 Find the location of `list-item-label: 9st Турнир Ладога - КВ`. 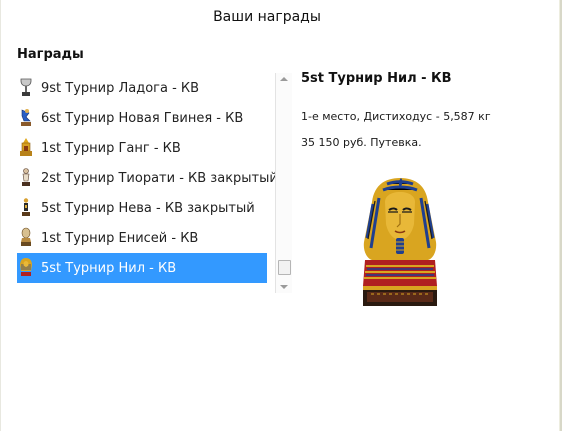

list-item-label: 9st Турнир Ладога - КВ is located at coordinates (120, 88).